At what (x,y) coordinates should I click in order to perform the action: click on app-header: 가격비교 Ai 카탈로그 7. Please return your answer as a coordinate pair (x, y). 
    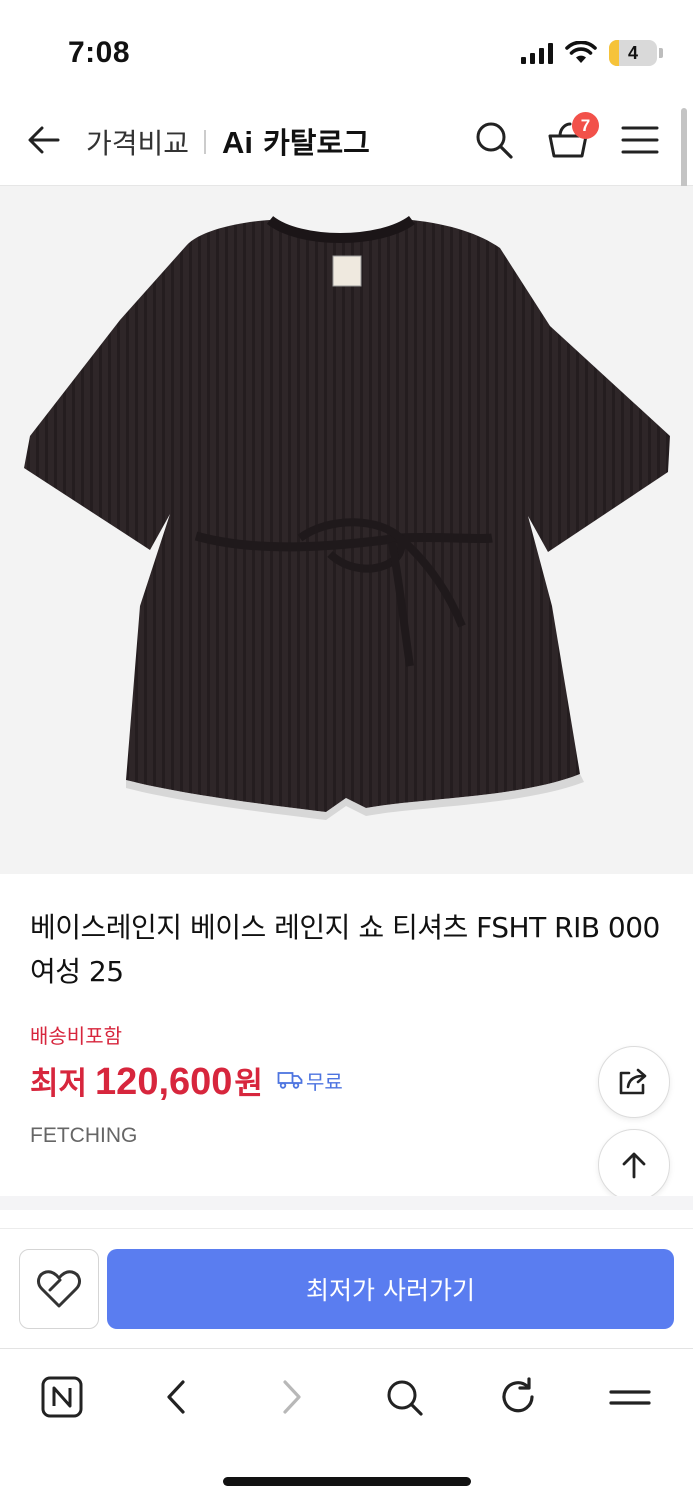
    Looking at the image, I should click on (346, 143).